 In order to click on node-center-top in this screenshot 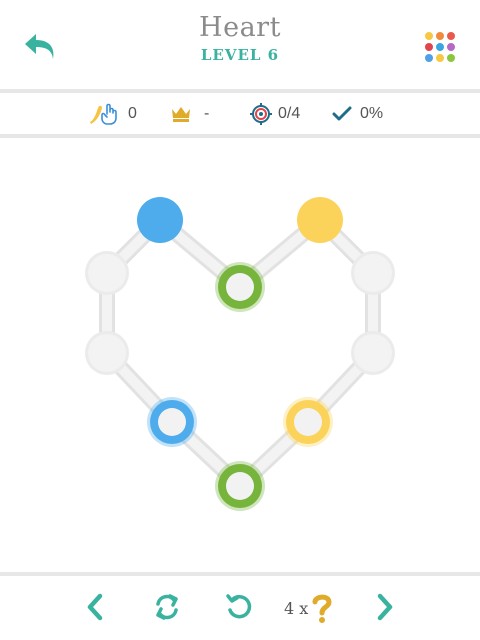, I will do `click(240, 287)`.